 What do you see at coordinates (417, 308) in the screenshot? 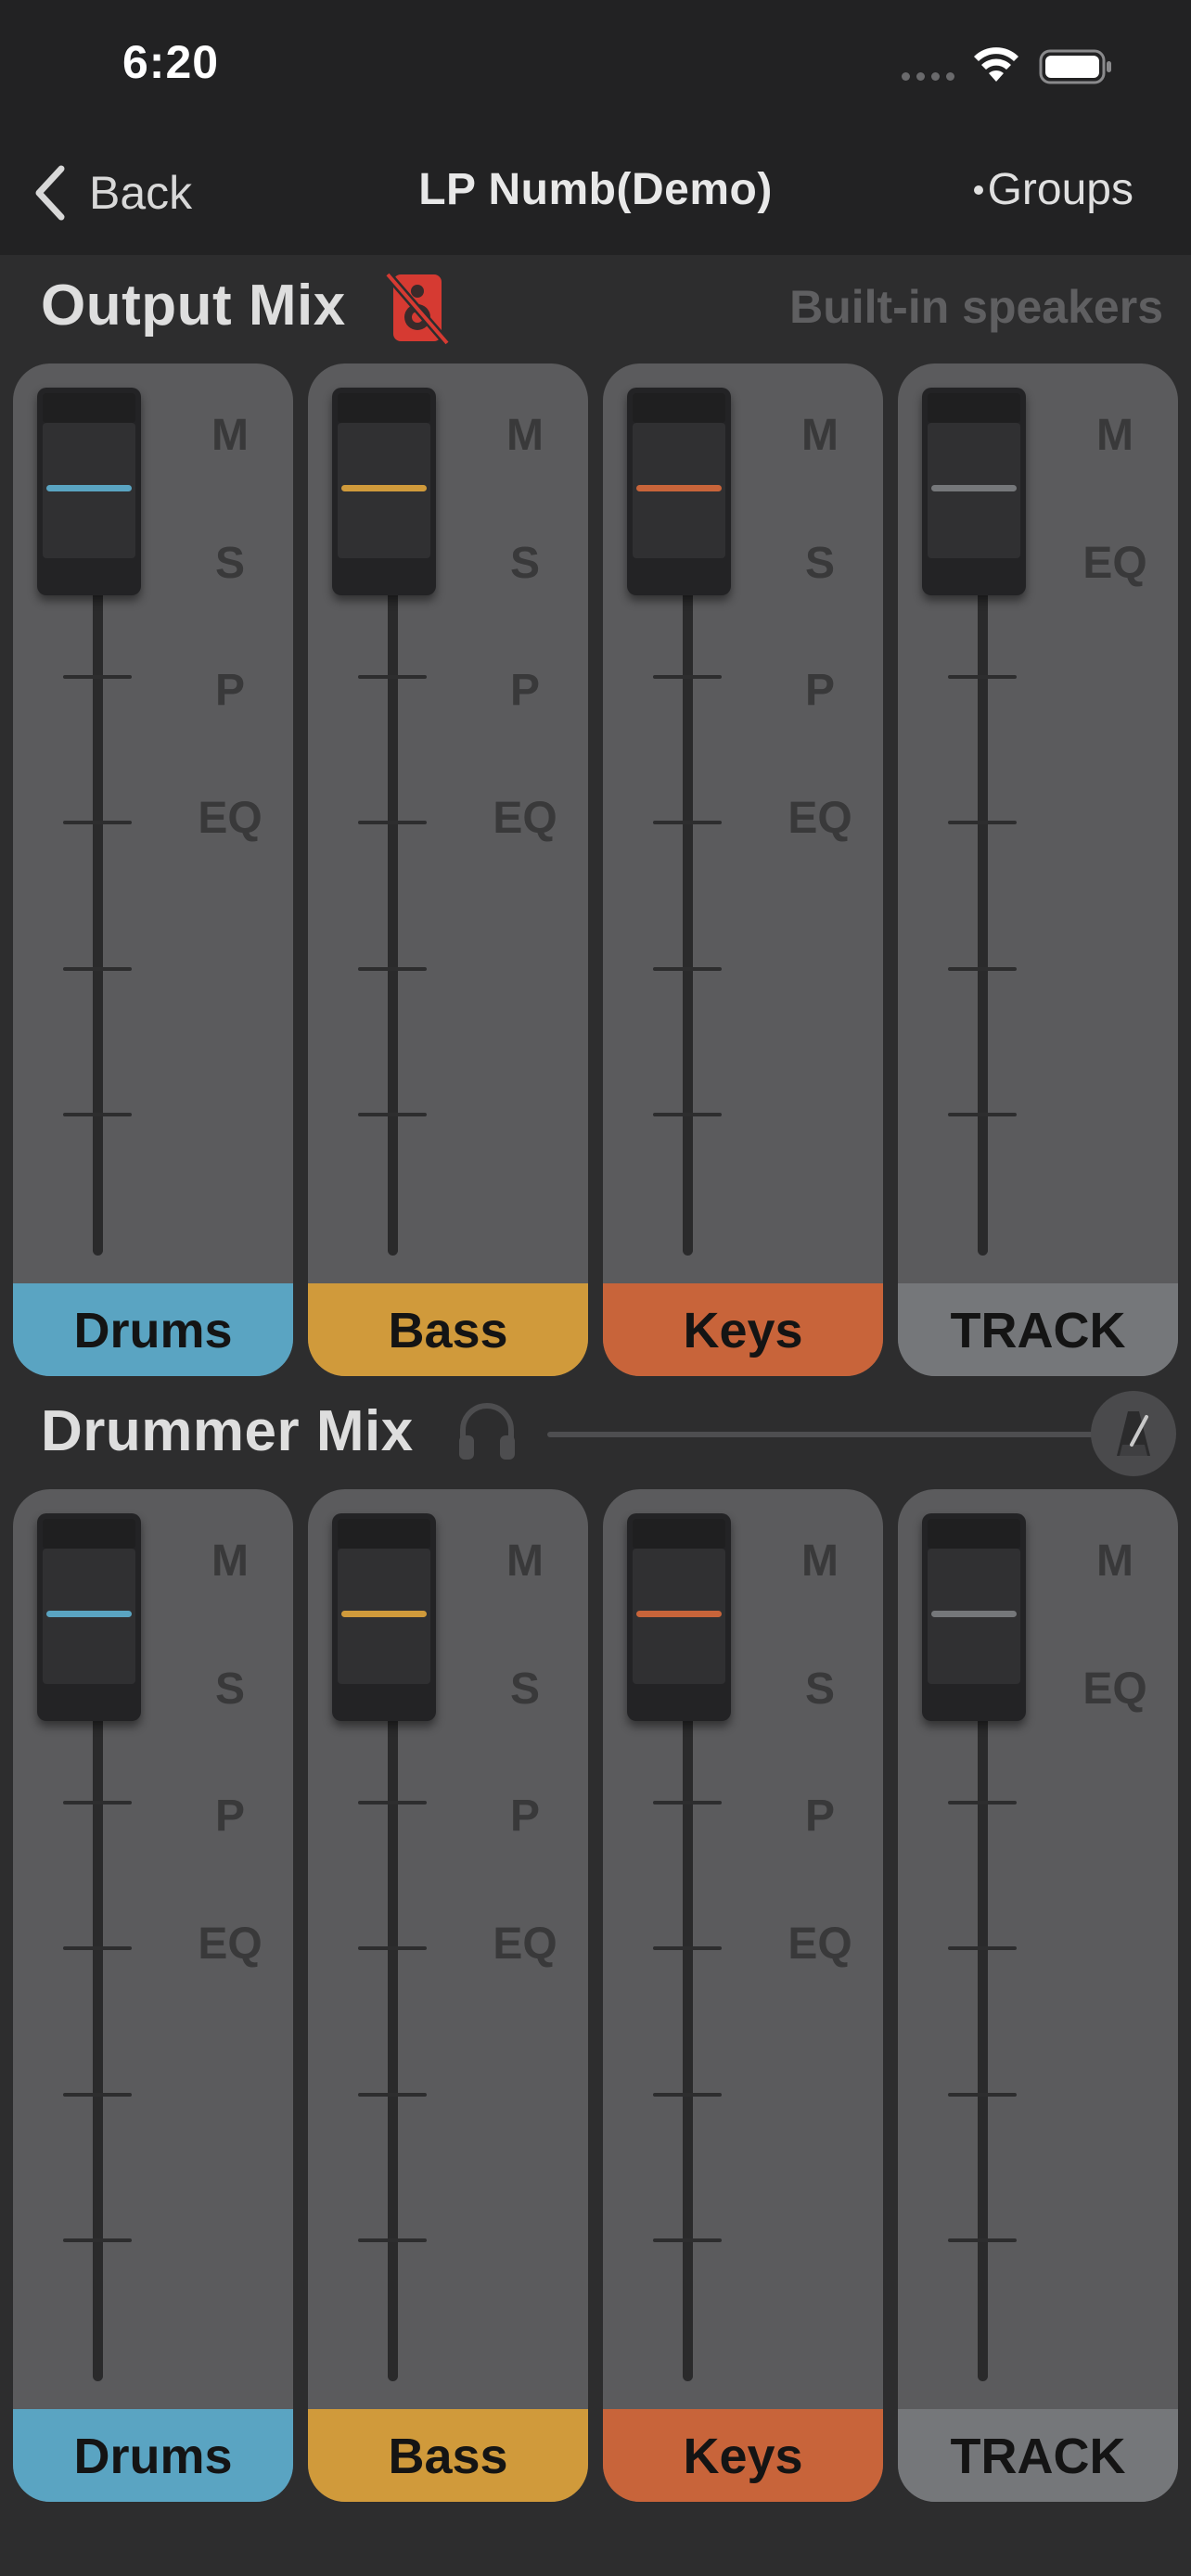
I see `speaker-muted-icon` at bounding box center [417, 308].